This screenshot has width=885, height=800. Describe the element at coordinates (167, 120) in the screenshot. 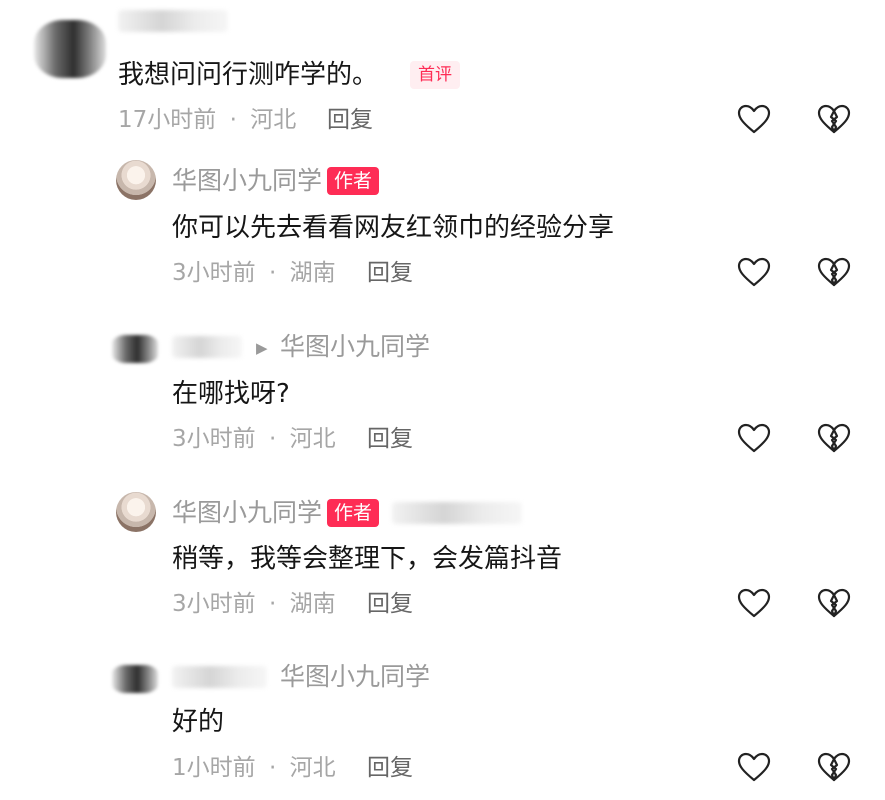

I see `time-text: 17小时前` at that location.